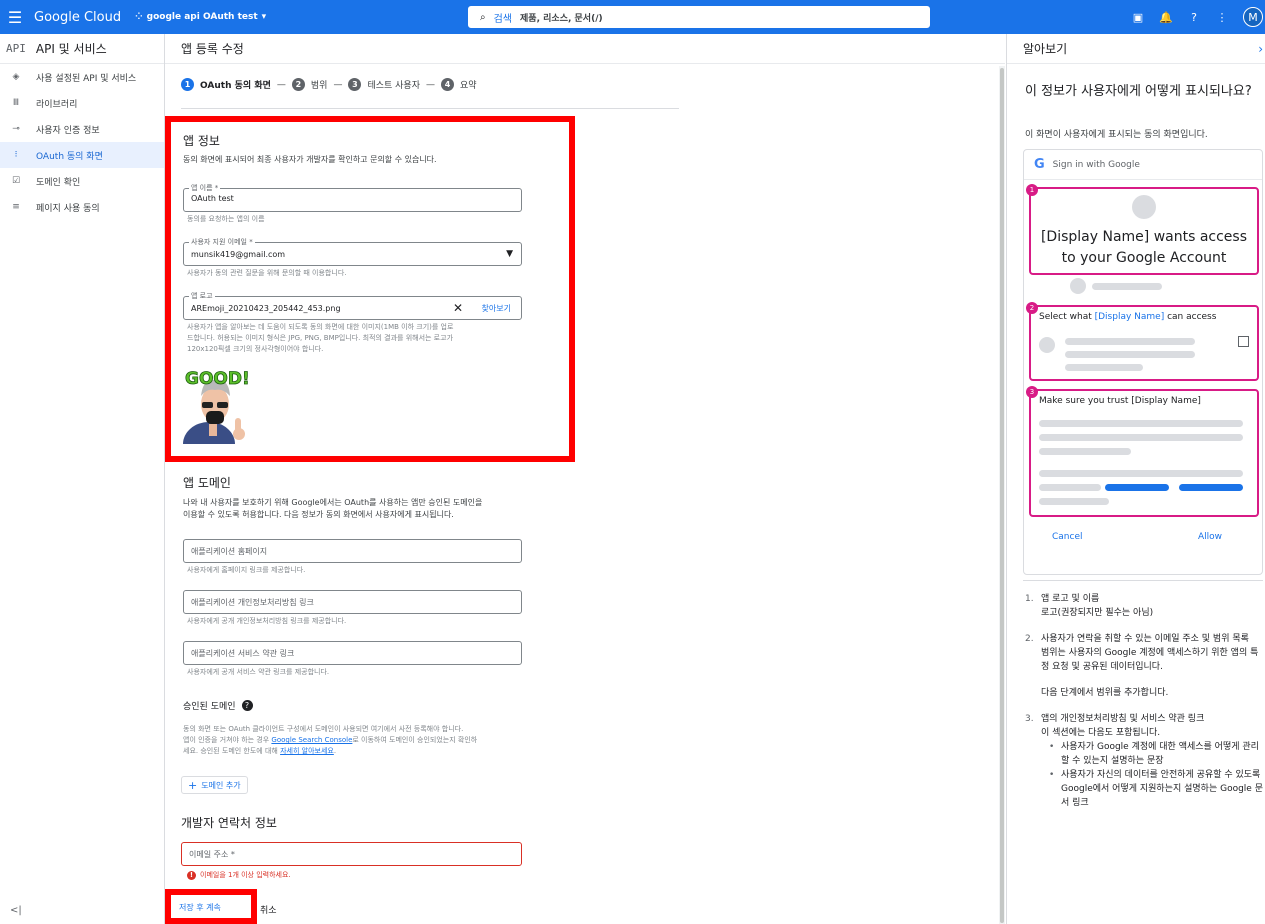 The width and height of the screenshot is (1265, 924). I want to click on step-number: 1, so click(187, 84).